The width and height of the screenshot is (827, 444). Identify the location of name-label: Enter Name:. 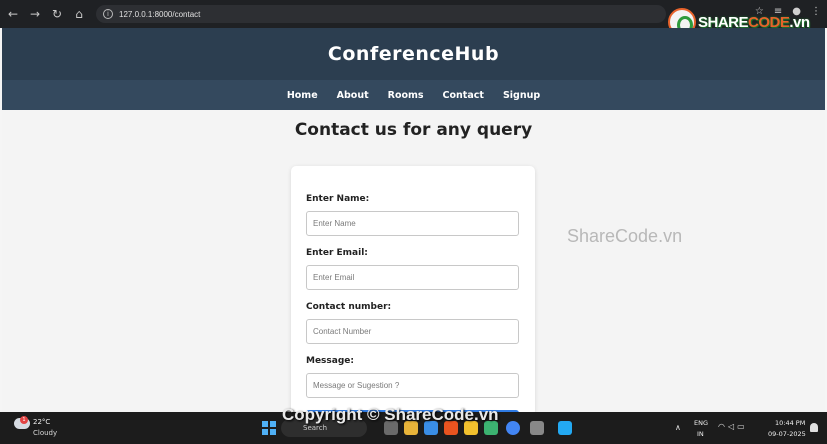
(338, 199).